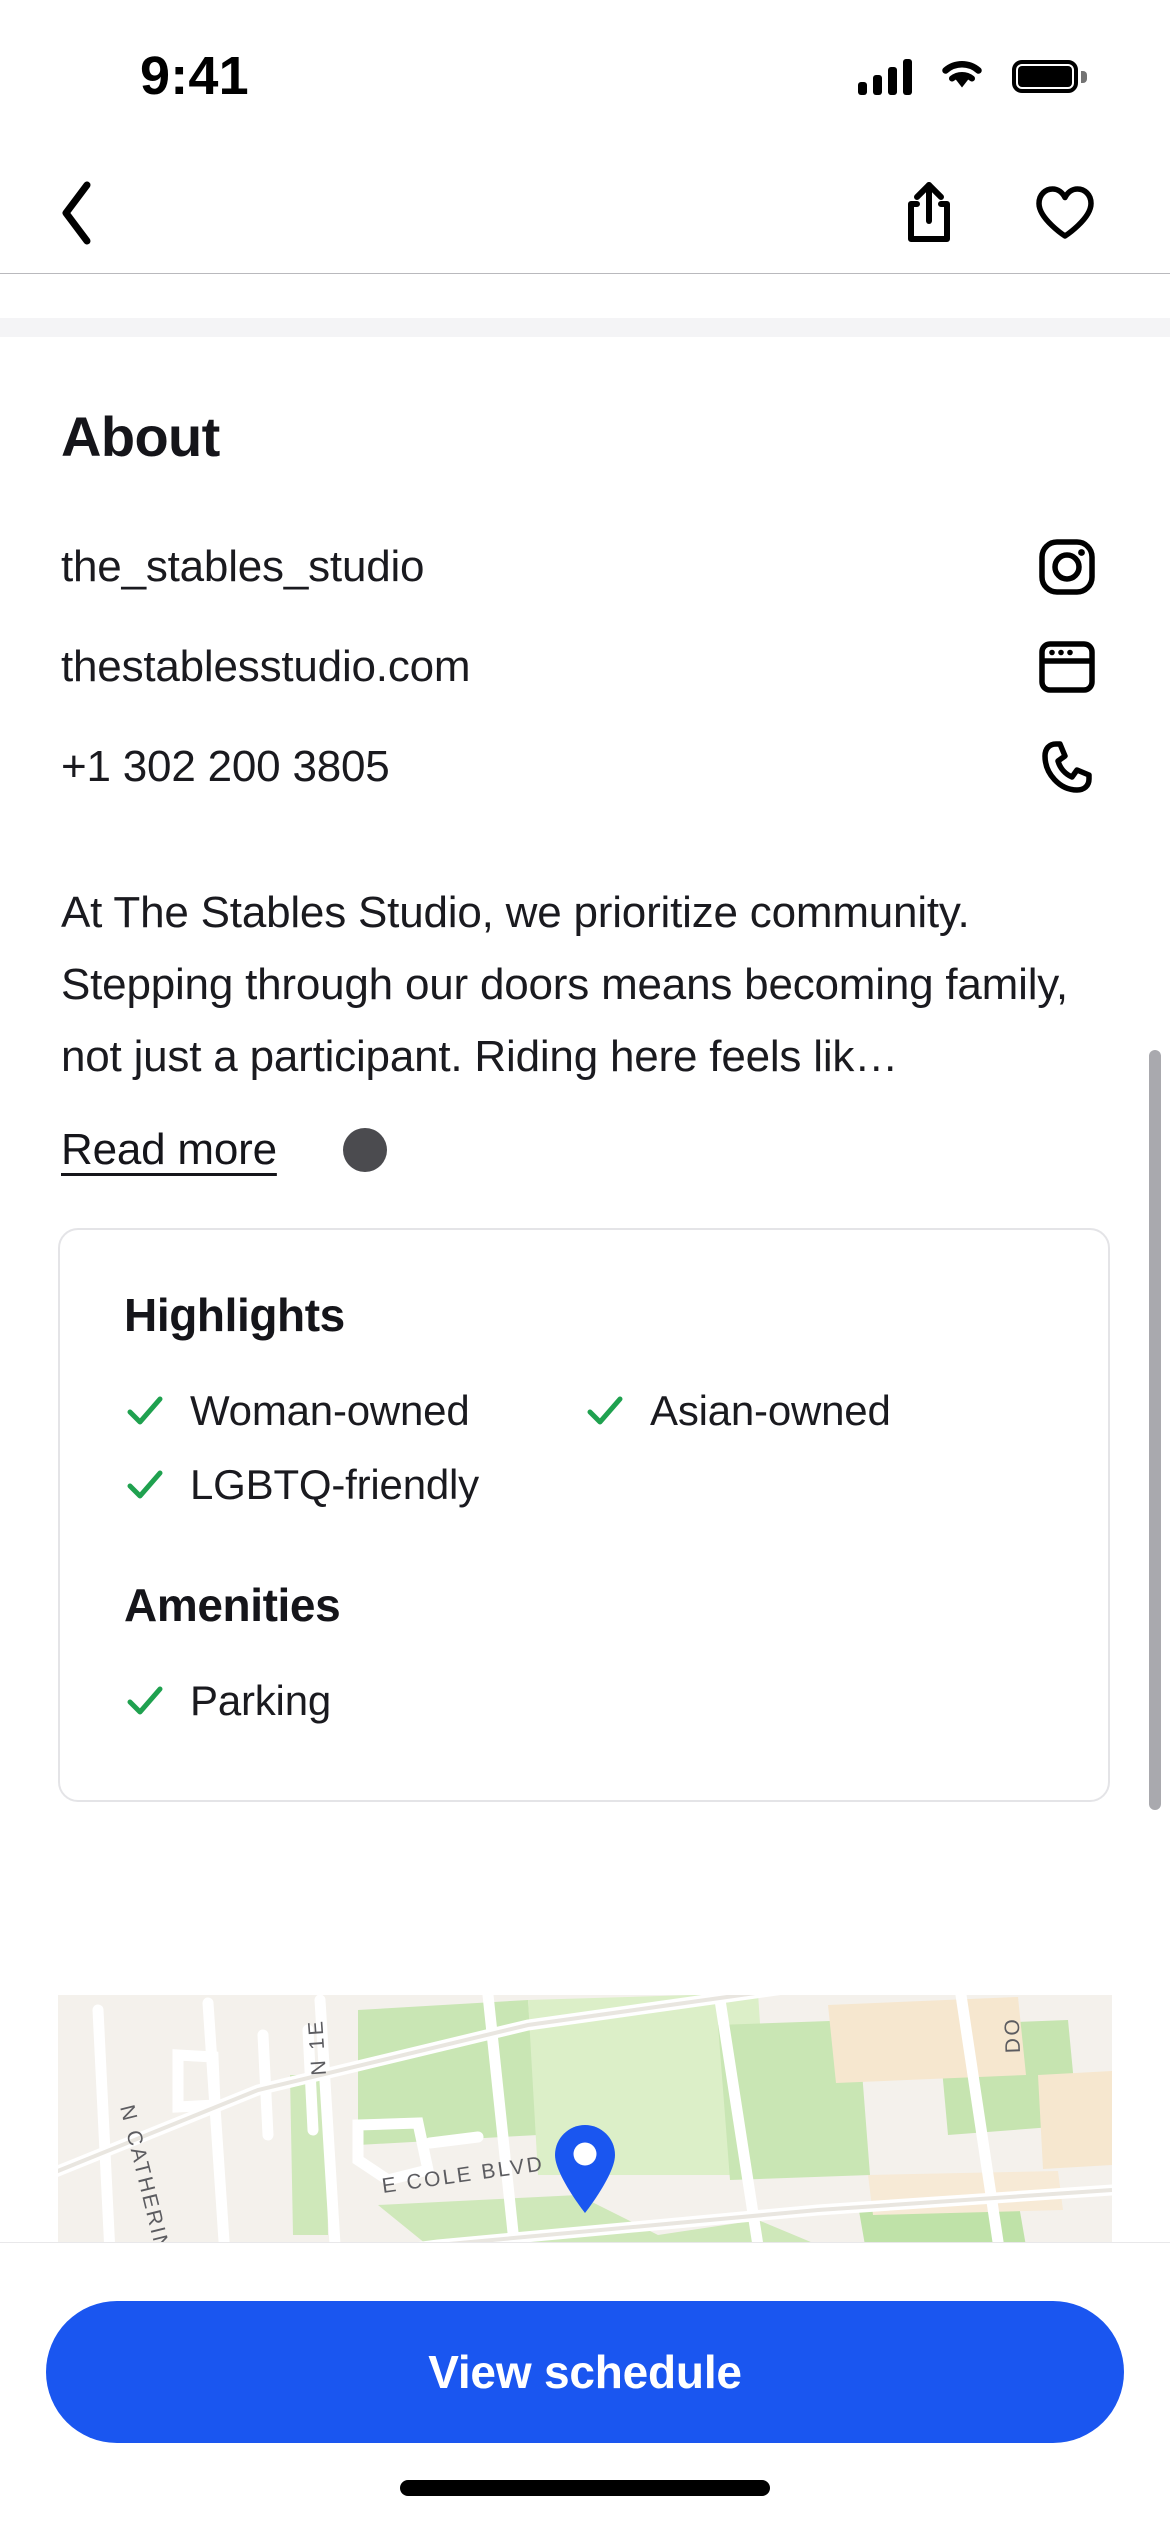 This screenshot has height=2532, width=1170. What do you see at coordinates (585, 2372) in the screenshot?
I see `view-schedule-button: View schedule` at bounding box center [585, 2372].